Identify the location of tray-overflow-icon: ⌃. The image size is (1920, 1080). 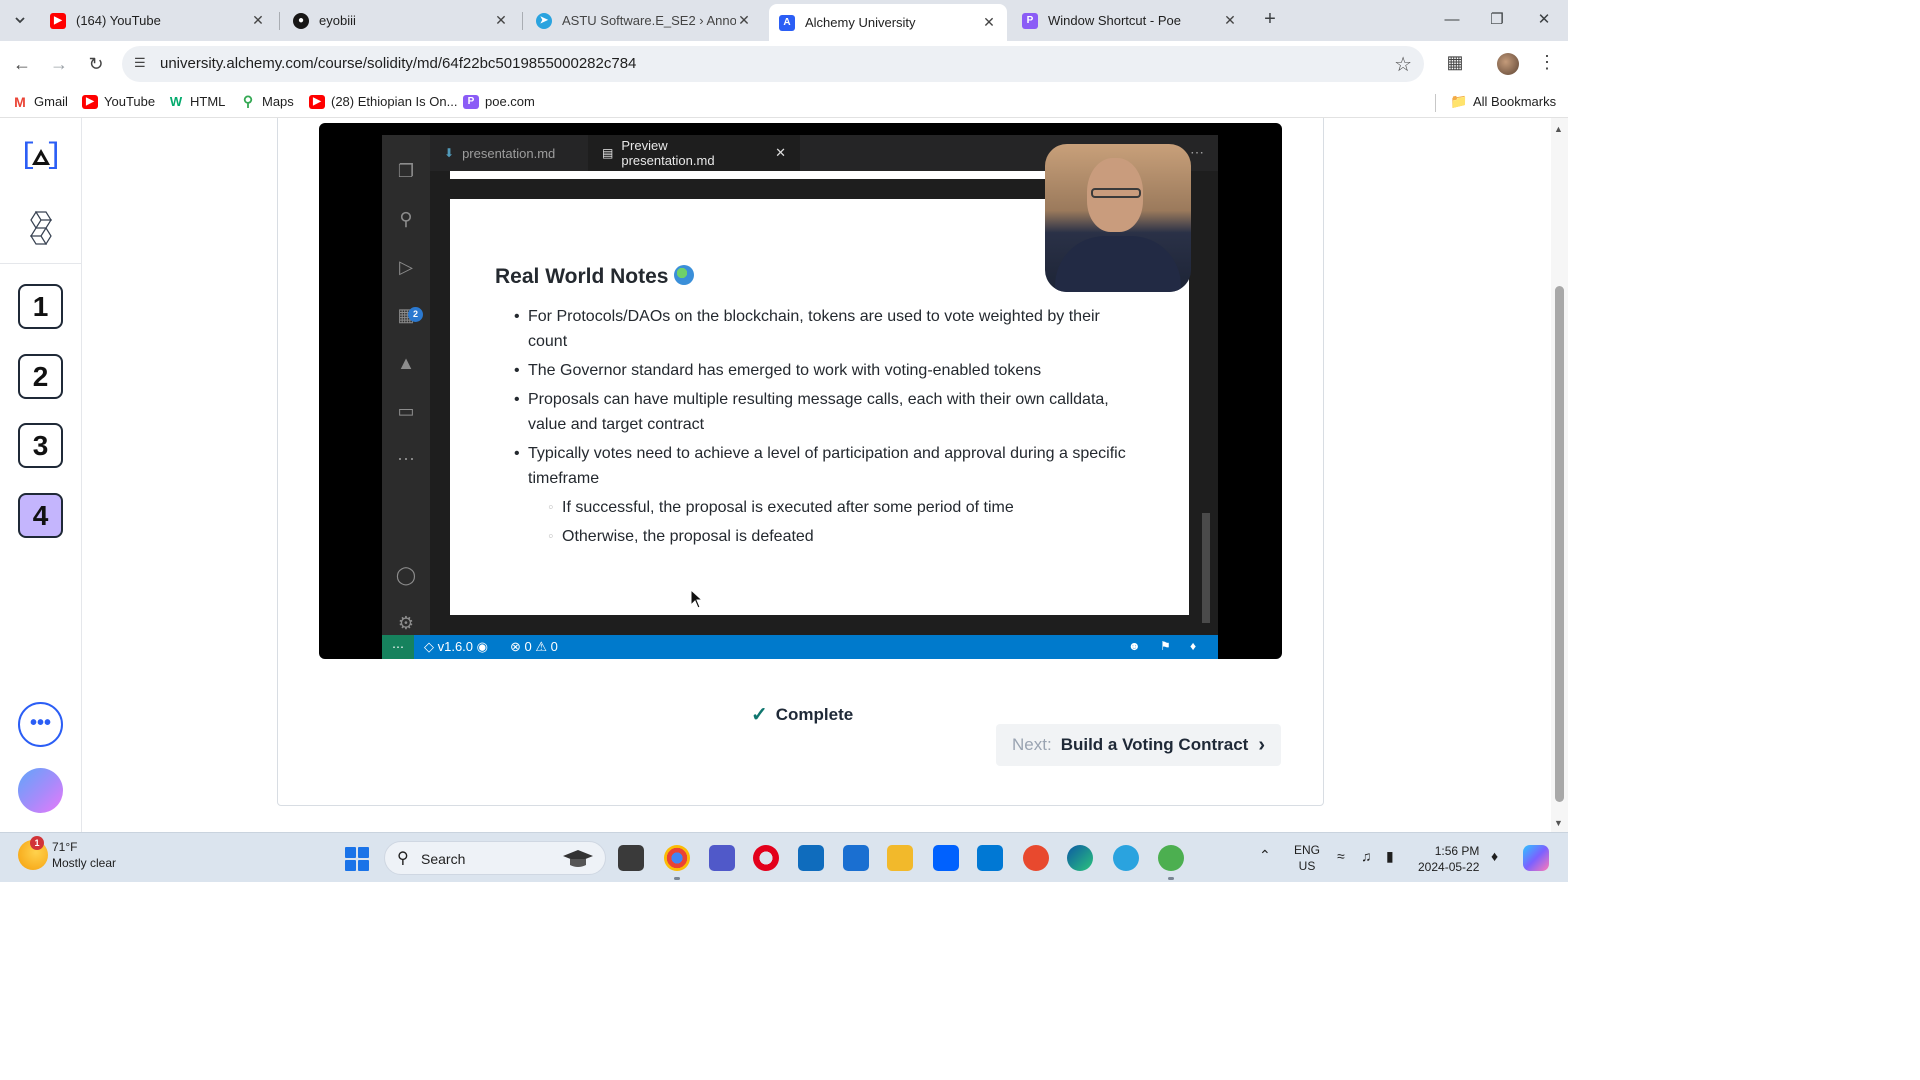
(1265, 855).